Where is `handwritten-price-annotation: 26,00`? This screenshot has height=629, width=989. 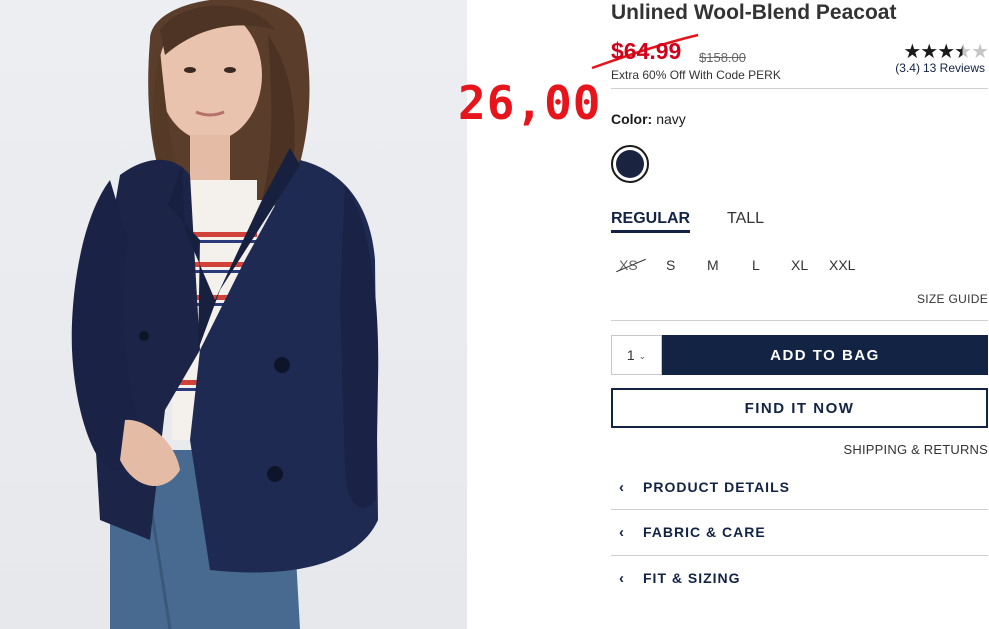 handwritten-price-annotation: 26,00 is located at coordinates (530, 103).